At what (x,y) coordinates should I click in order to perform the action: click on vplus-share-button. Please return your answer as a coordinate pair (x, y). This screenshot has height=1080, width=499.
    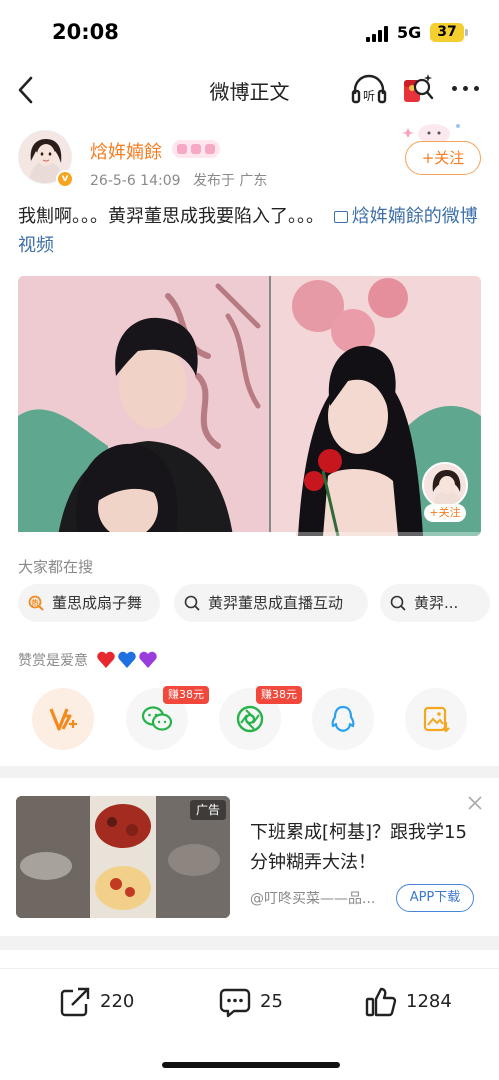
    Looking at the image, I should click on (63, 719).